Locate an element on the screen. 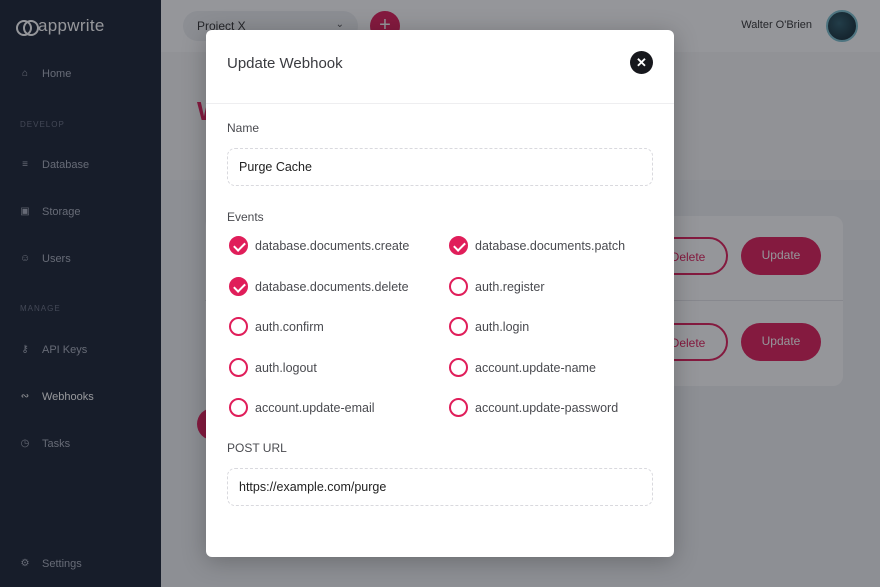 Image resolution: width=880 pixels, height=587 pixels. event-option: auth.confirm is located at coordinates (276, 326).